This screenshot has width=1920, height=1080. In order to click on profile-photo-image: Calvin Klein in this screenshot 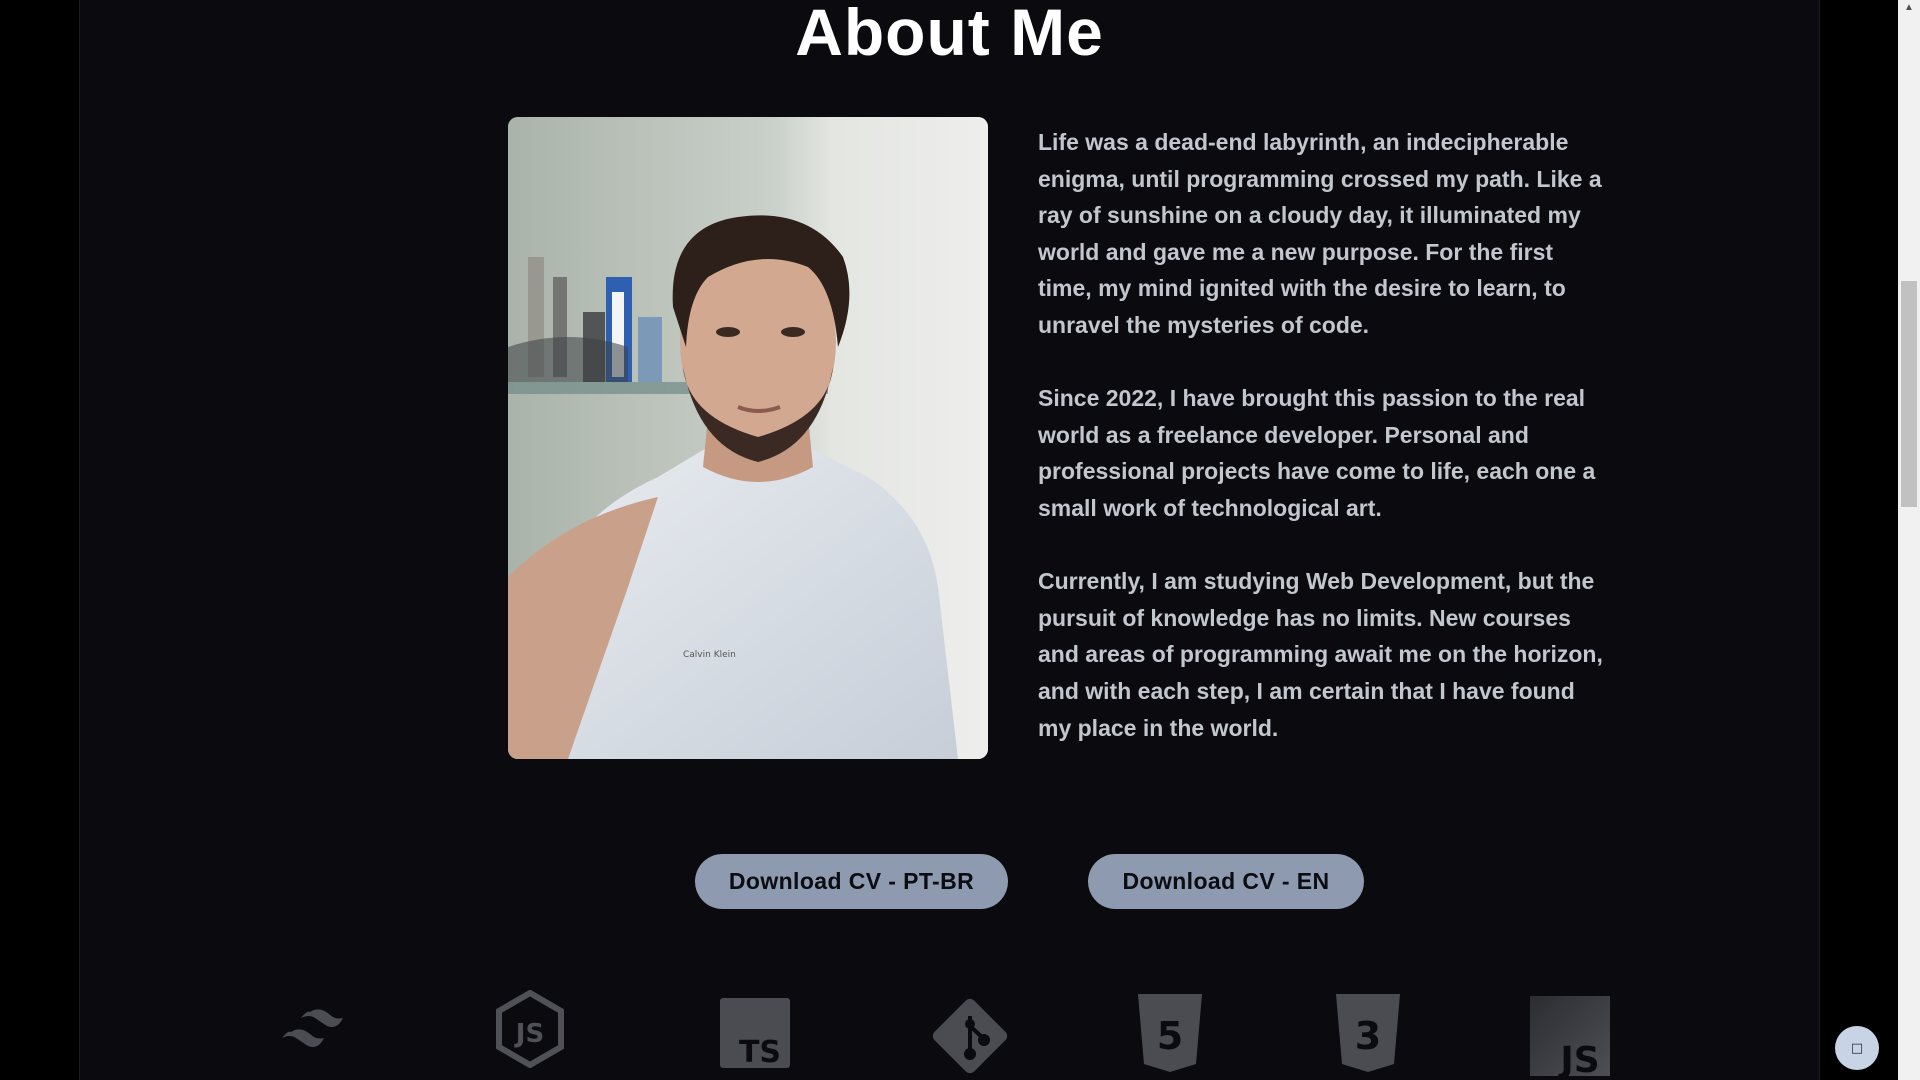, I will do `click(748, 438)`.